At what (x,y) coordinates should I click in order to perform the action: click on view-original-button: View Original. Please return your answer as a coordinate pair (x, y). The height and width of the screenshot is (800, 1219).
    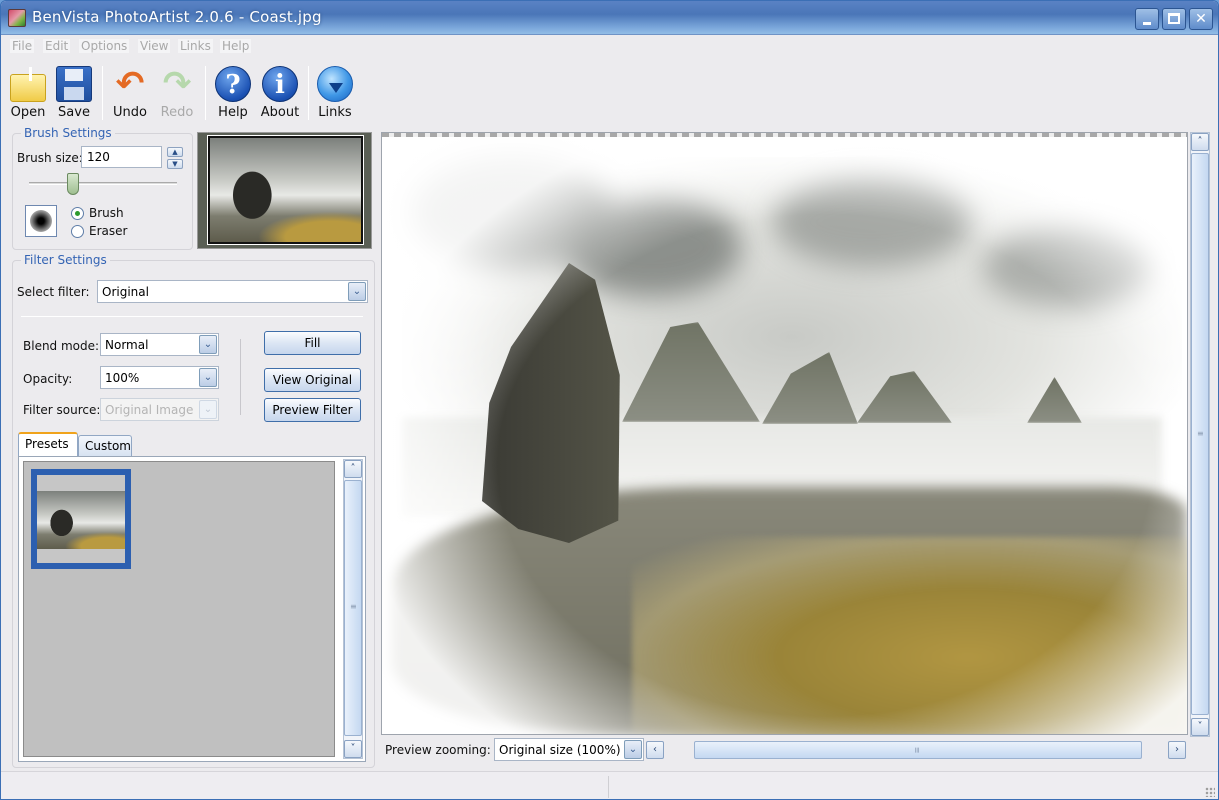
    Looking at the image, I should click on (312, 380).